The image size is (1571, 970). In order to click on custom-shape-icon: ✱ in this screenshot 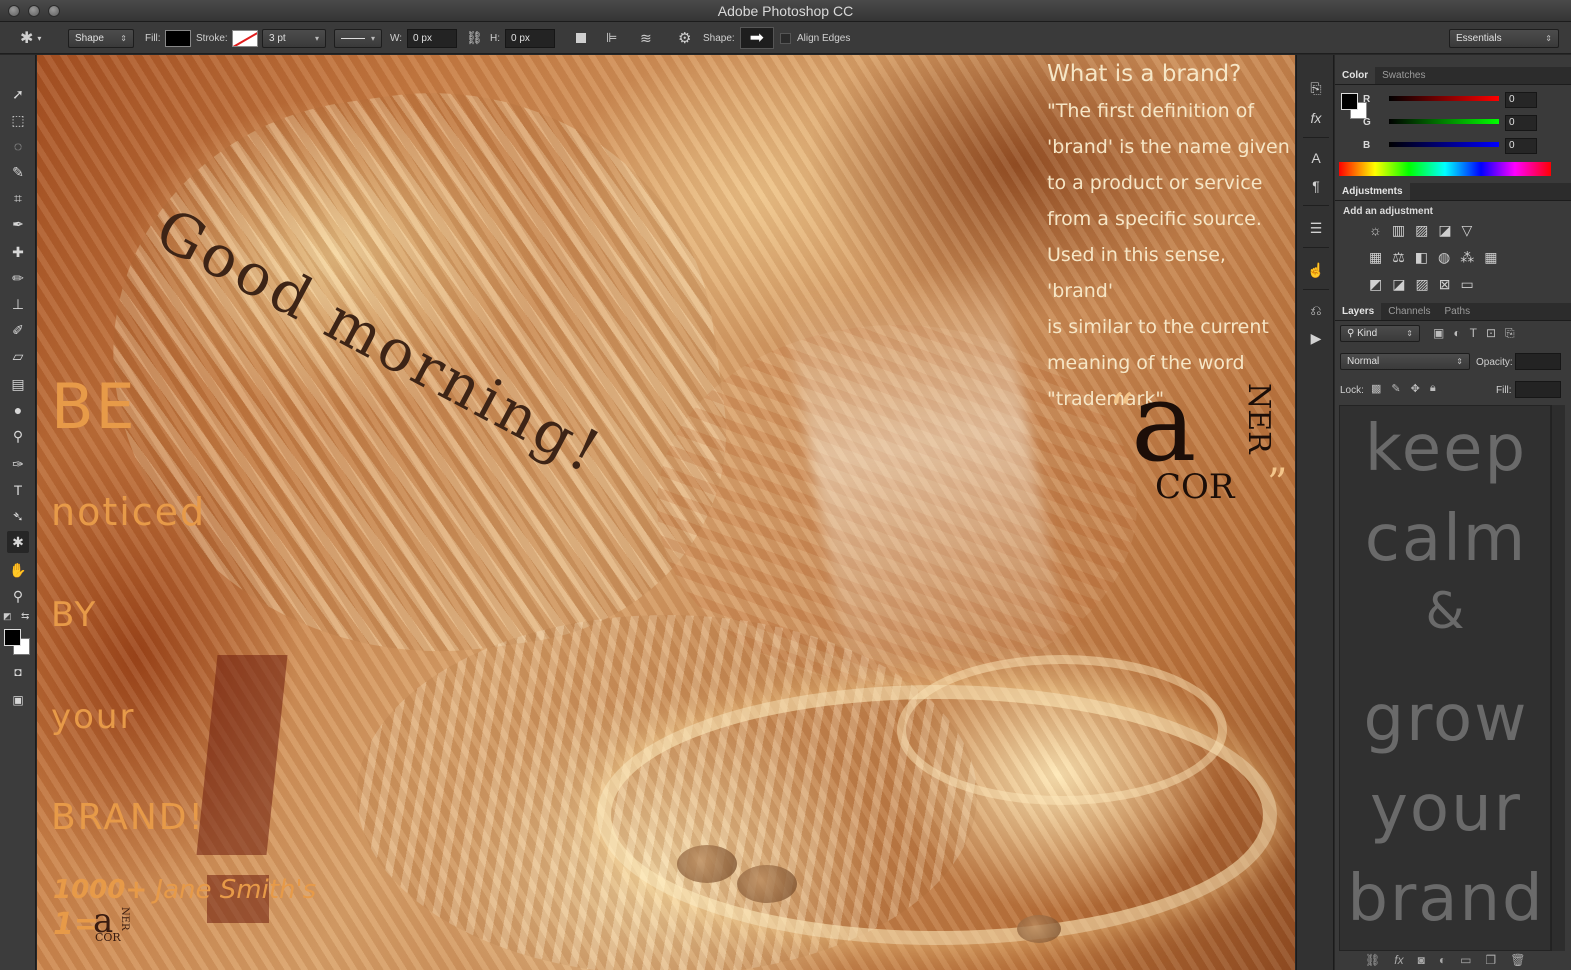, I will do `click(18, 542)`.